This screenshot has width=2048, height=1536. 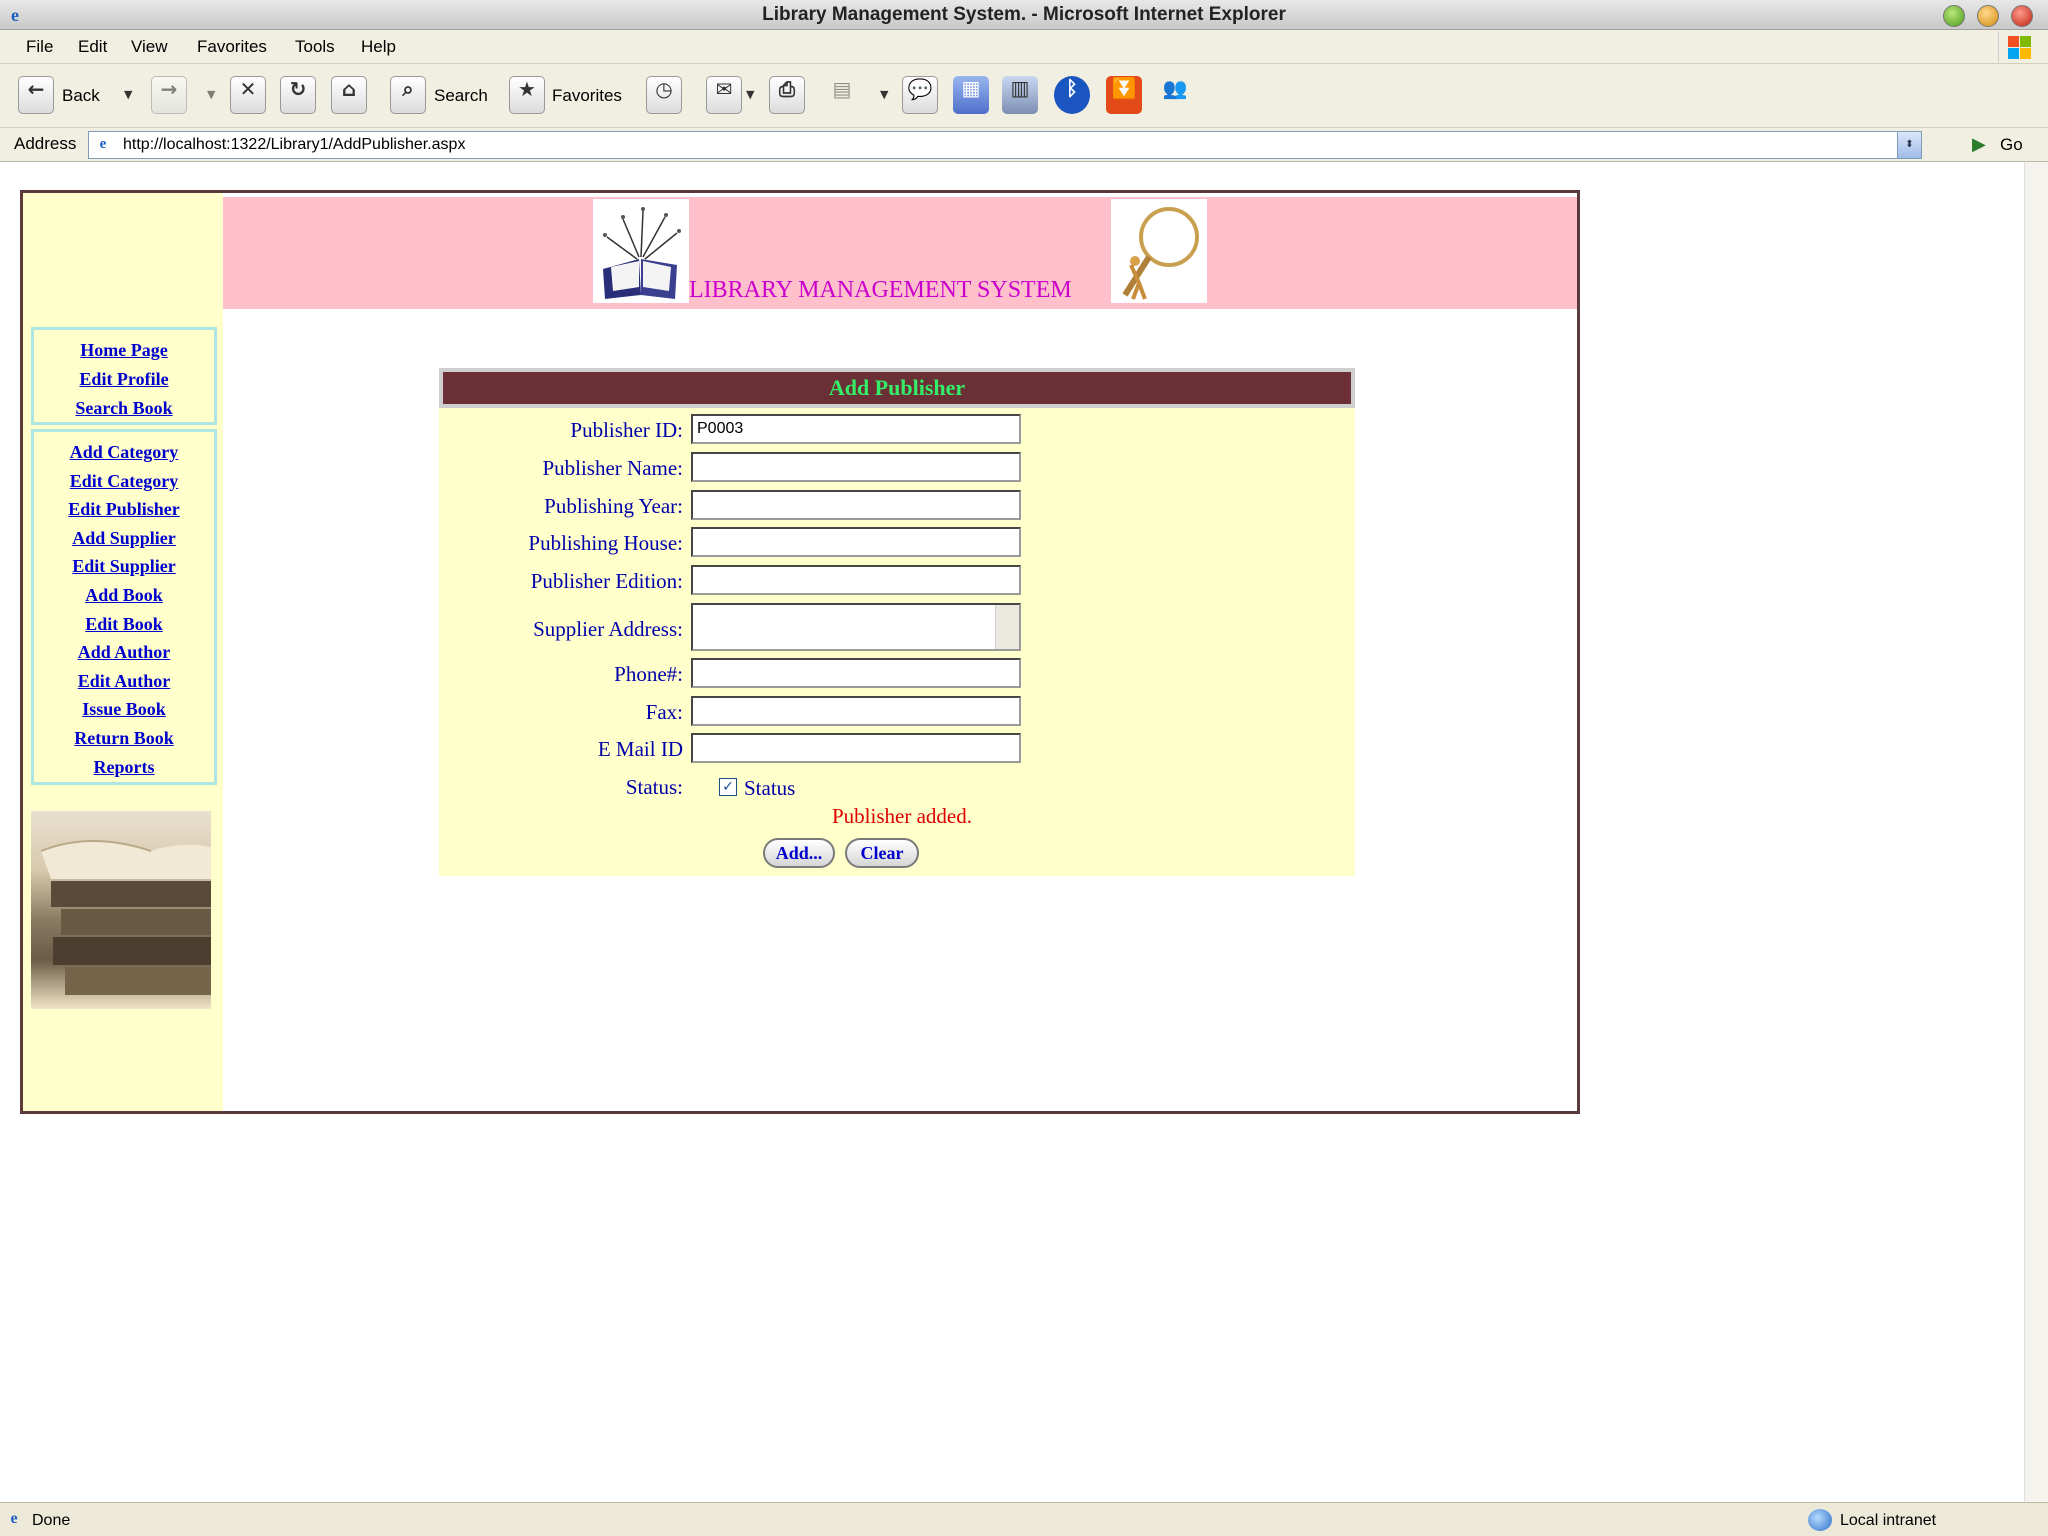 What do you see at coordinates (149, 47) in the screenshot?
I see `menu-view: View` at bounding box center [149, 47].